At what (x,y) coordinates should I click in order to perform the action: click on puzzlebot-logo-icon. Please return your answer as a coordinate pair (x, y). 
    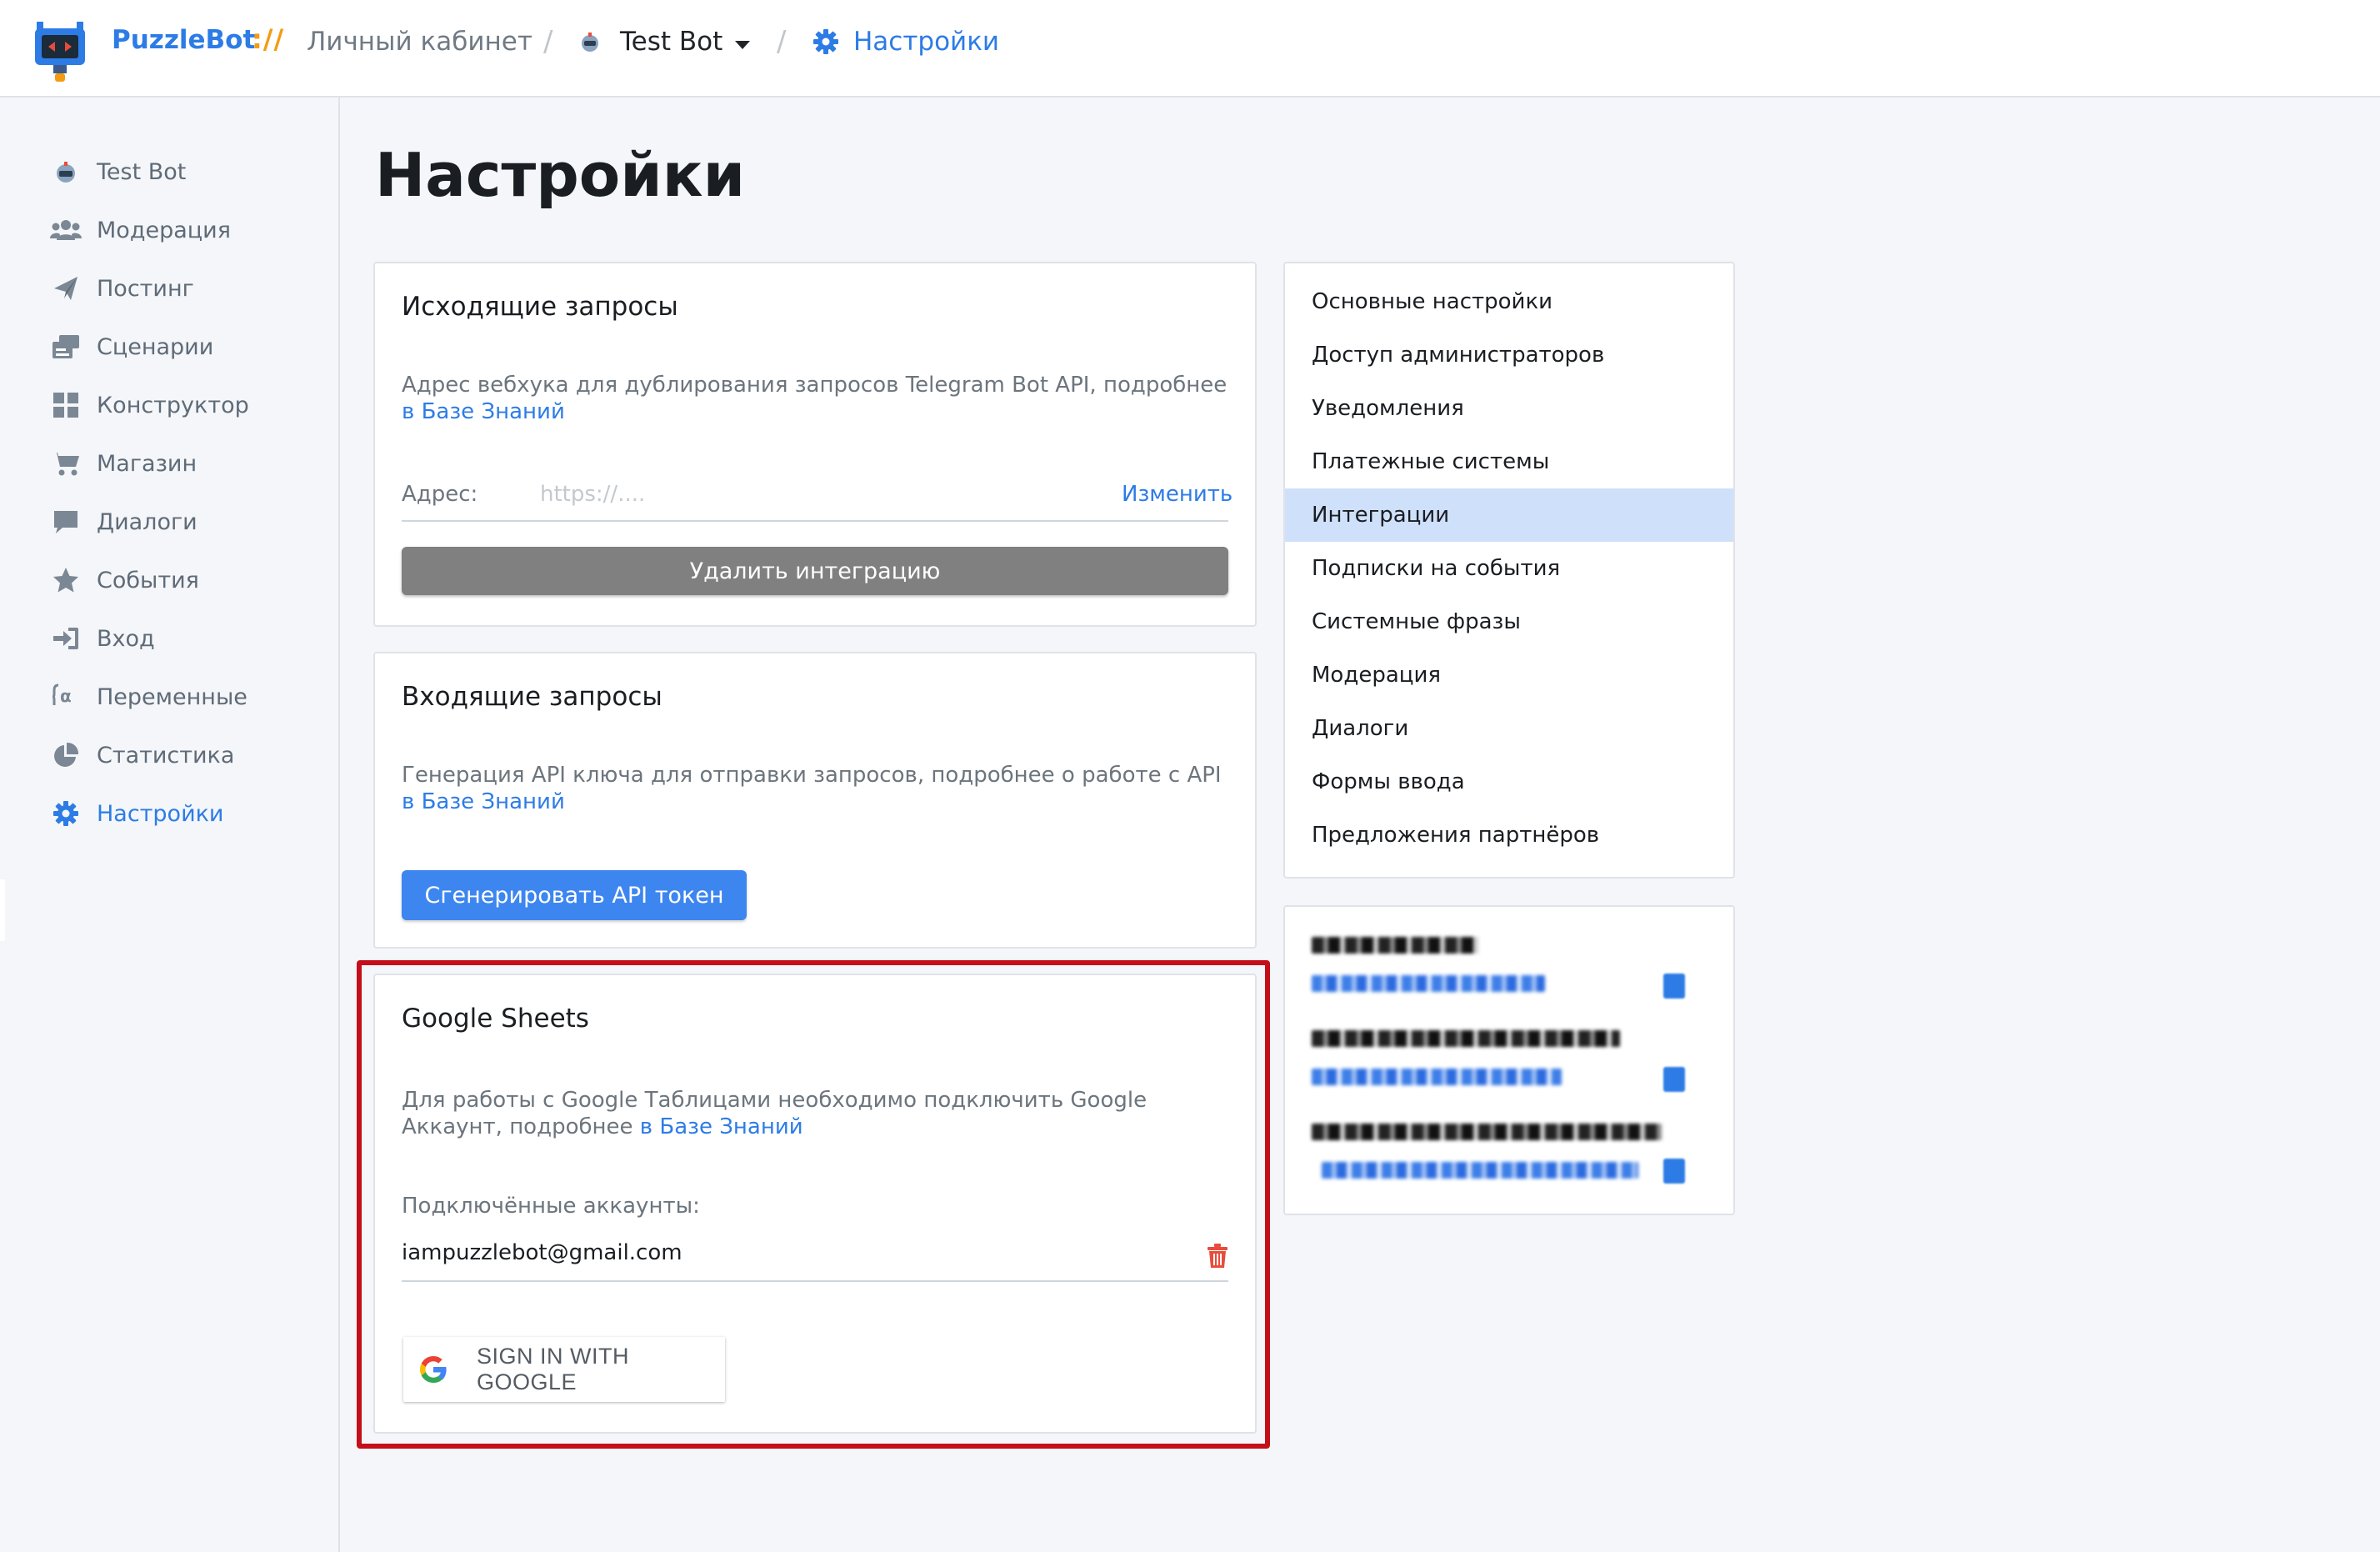
    Looking at the image, I should click on (60, 47).